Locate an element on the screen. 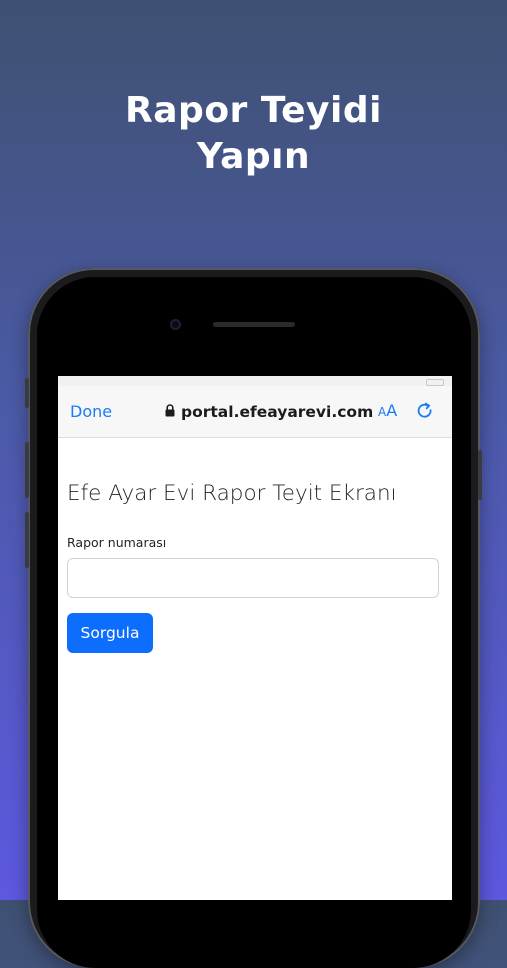 This screenshot has width=507, height=968. volume-down-button is located at coordinates (27, 540).